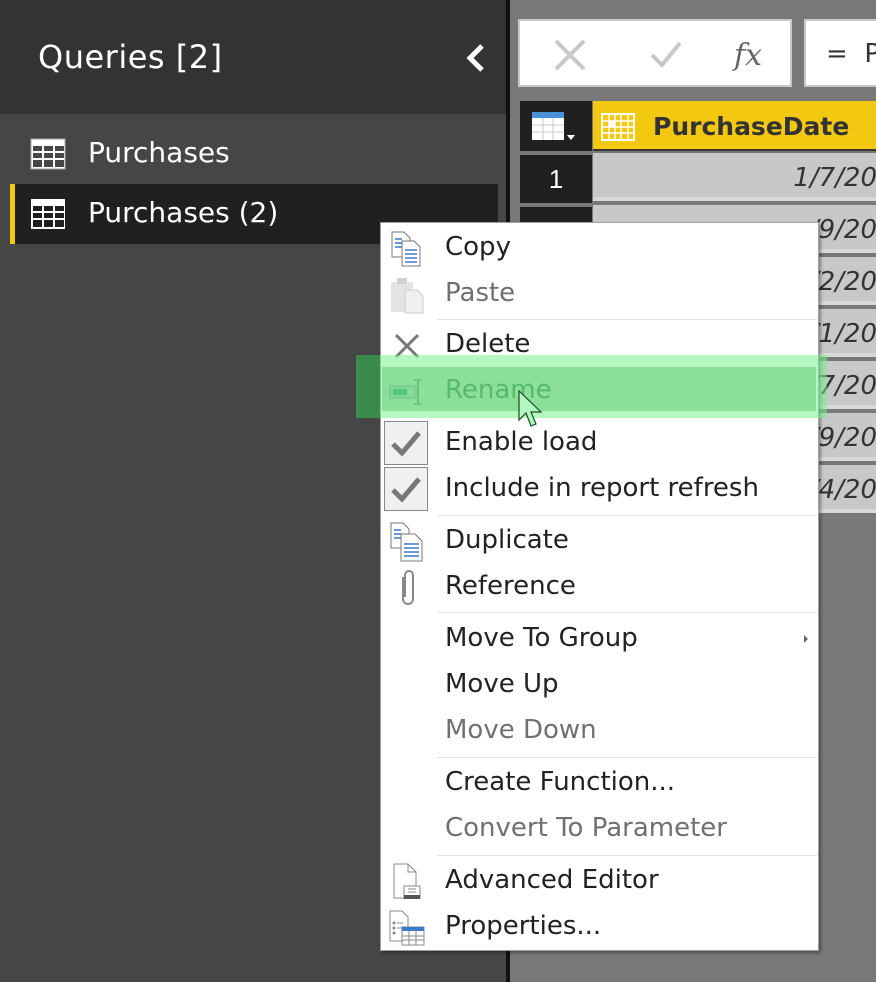 Image resolution: width=876 pixels, height=982 pixels. Describe the element at coordinates (599, 732) in the screenshot. I see `menu-item-move-down: Move Down` at that location.